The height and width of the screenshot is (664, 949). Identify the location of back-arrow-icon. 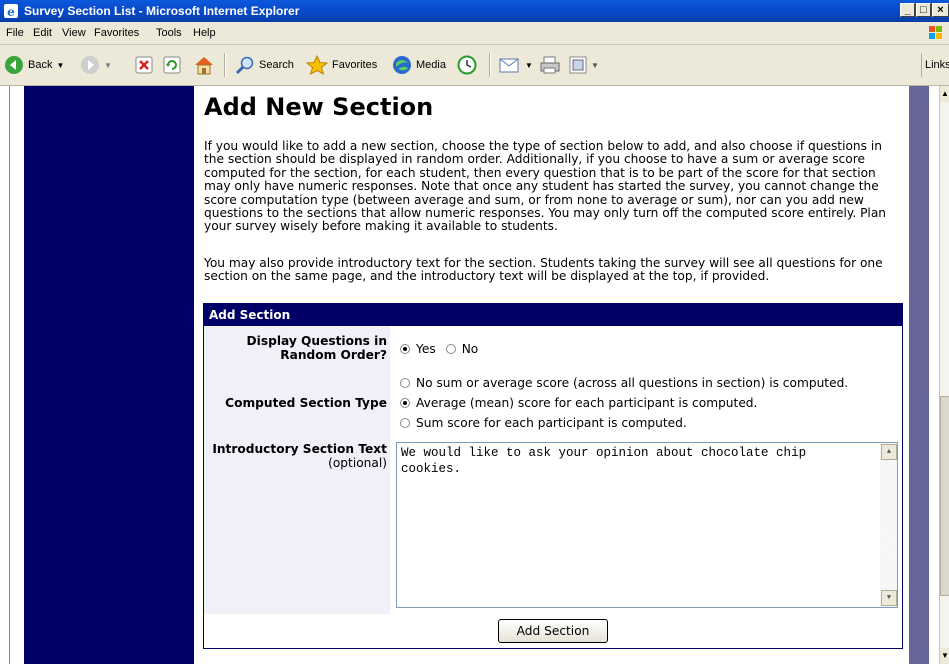
(14, 65).